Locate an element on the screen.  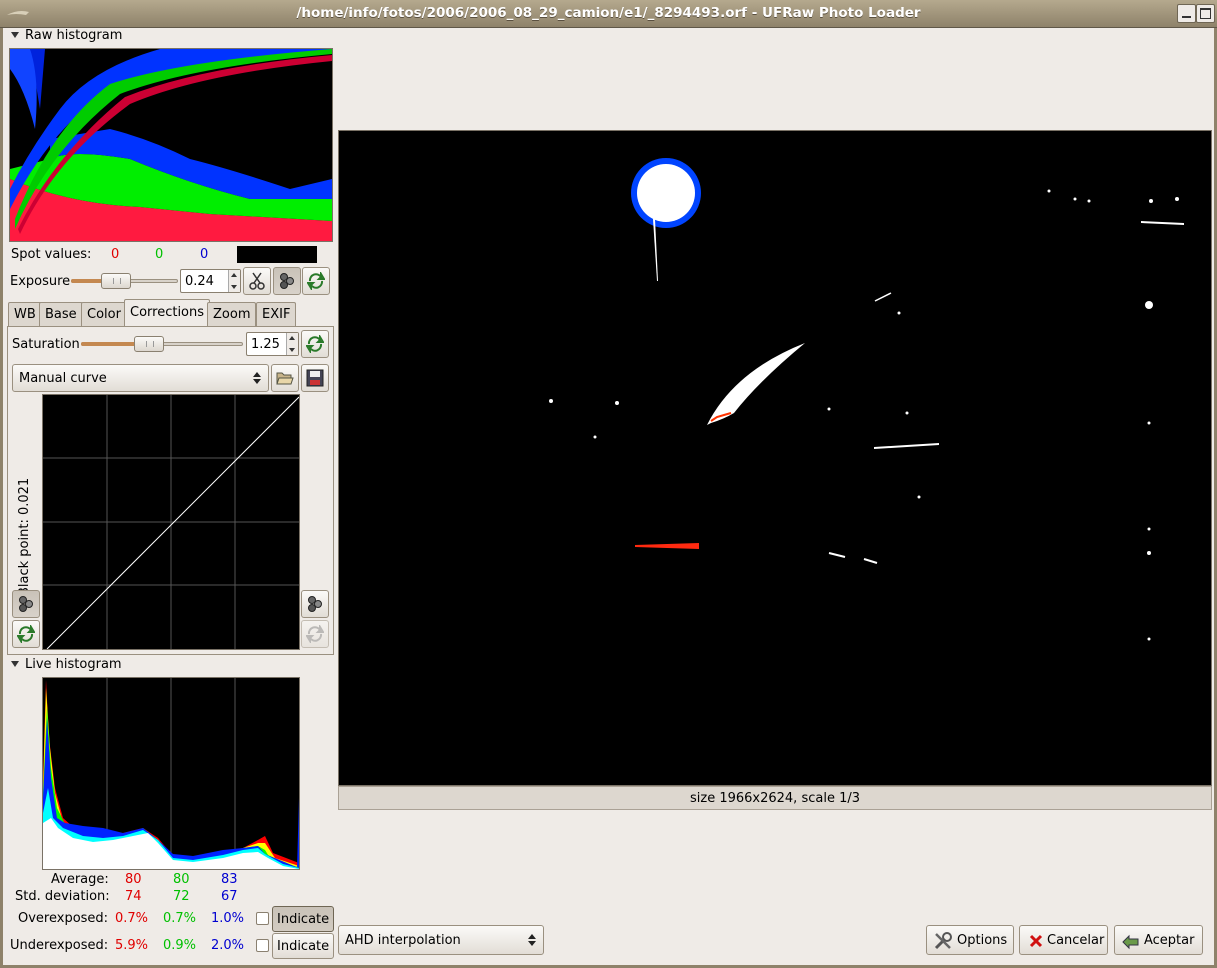
raw-histogram is located at coordinates (171, 145).